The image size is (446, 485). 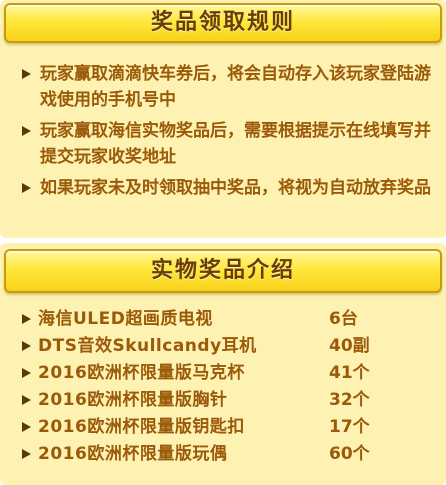 I want to click on prize-row: 2016欧洲杯限量版钥匙扣 17个, so click(x=227, y=428).